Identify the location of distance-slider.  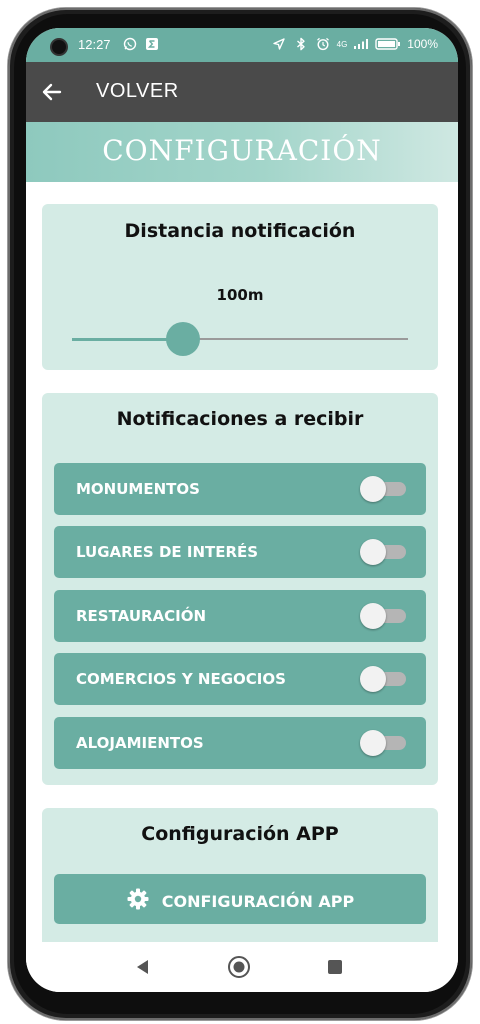
(240, 339).